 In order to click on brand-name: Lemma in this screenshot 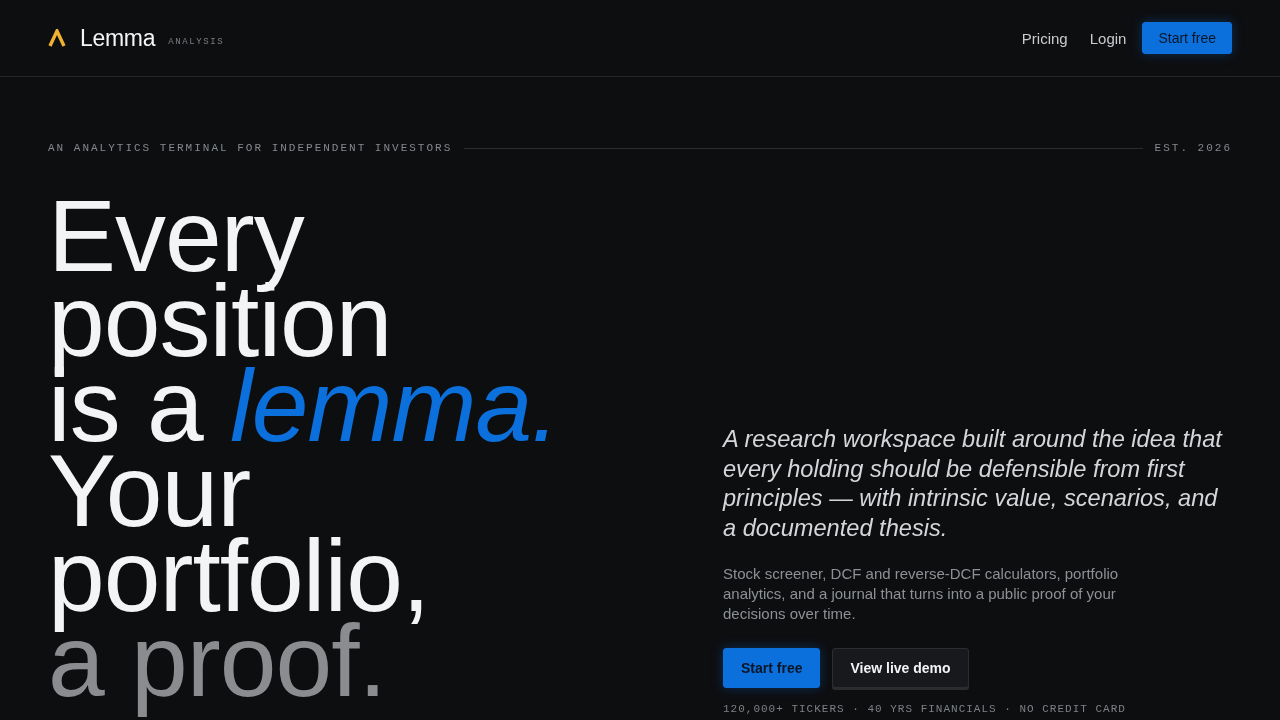, I will do `click(118, 38)`.